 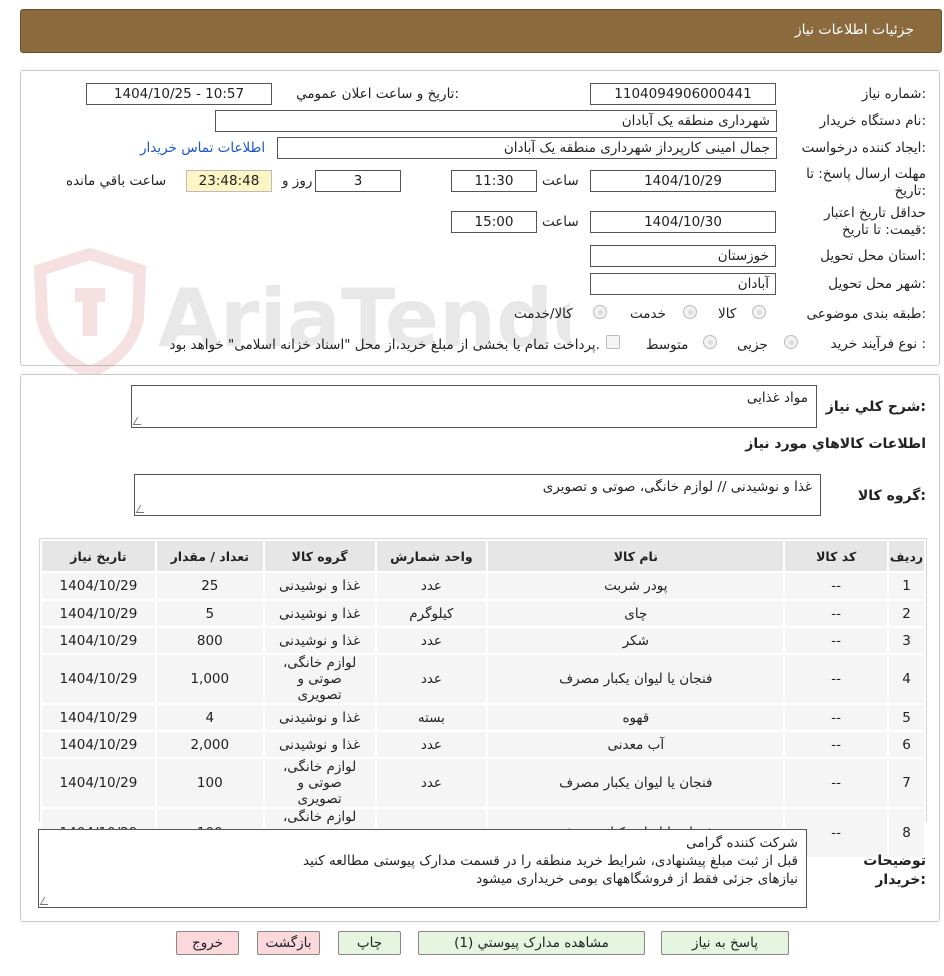 What do you see at coordinates (683, 94) in the screenshot?
I see `need-number-field: 1104094906000441` at bounding box center [683, 94].